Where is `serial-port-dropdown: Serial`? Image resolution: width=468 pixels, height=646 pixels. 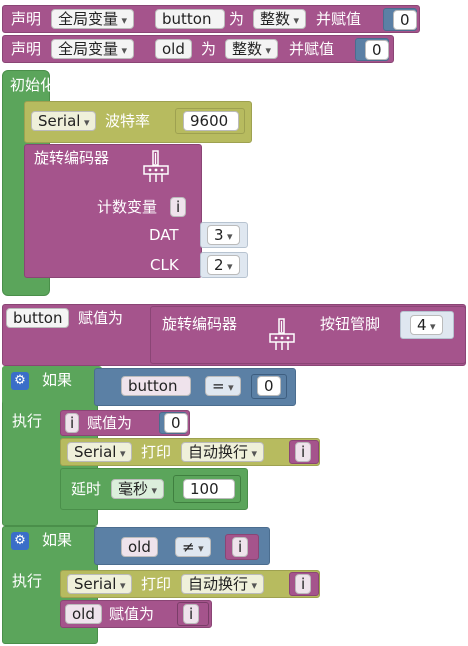
serial-port-dropdown: Serial is located at coordinates (64, 121).